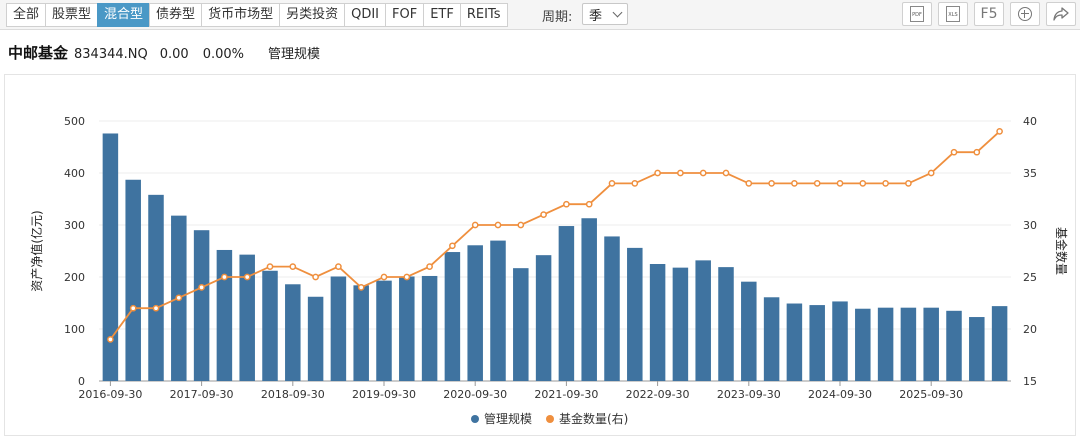 This screenshot has height=439, width=1080. Describe the element at coordinates (931, 394) in the screenshot. I see `x-tick-label: 2025-09-30` at that location.